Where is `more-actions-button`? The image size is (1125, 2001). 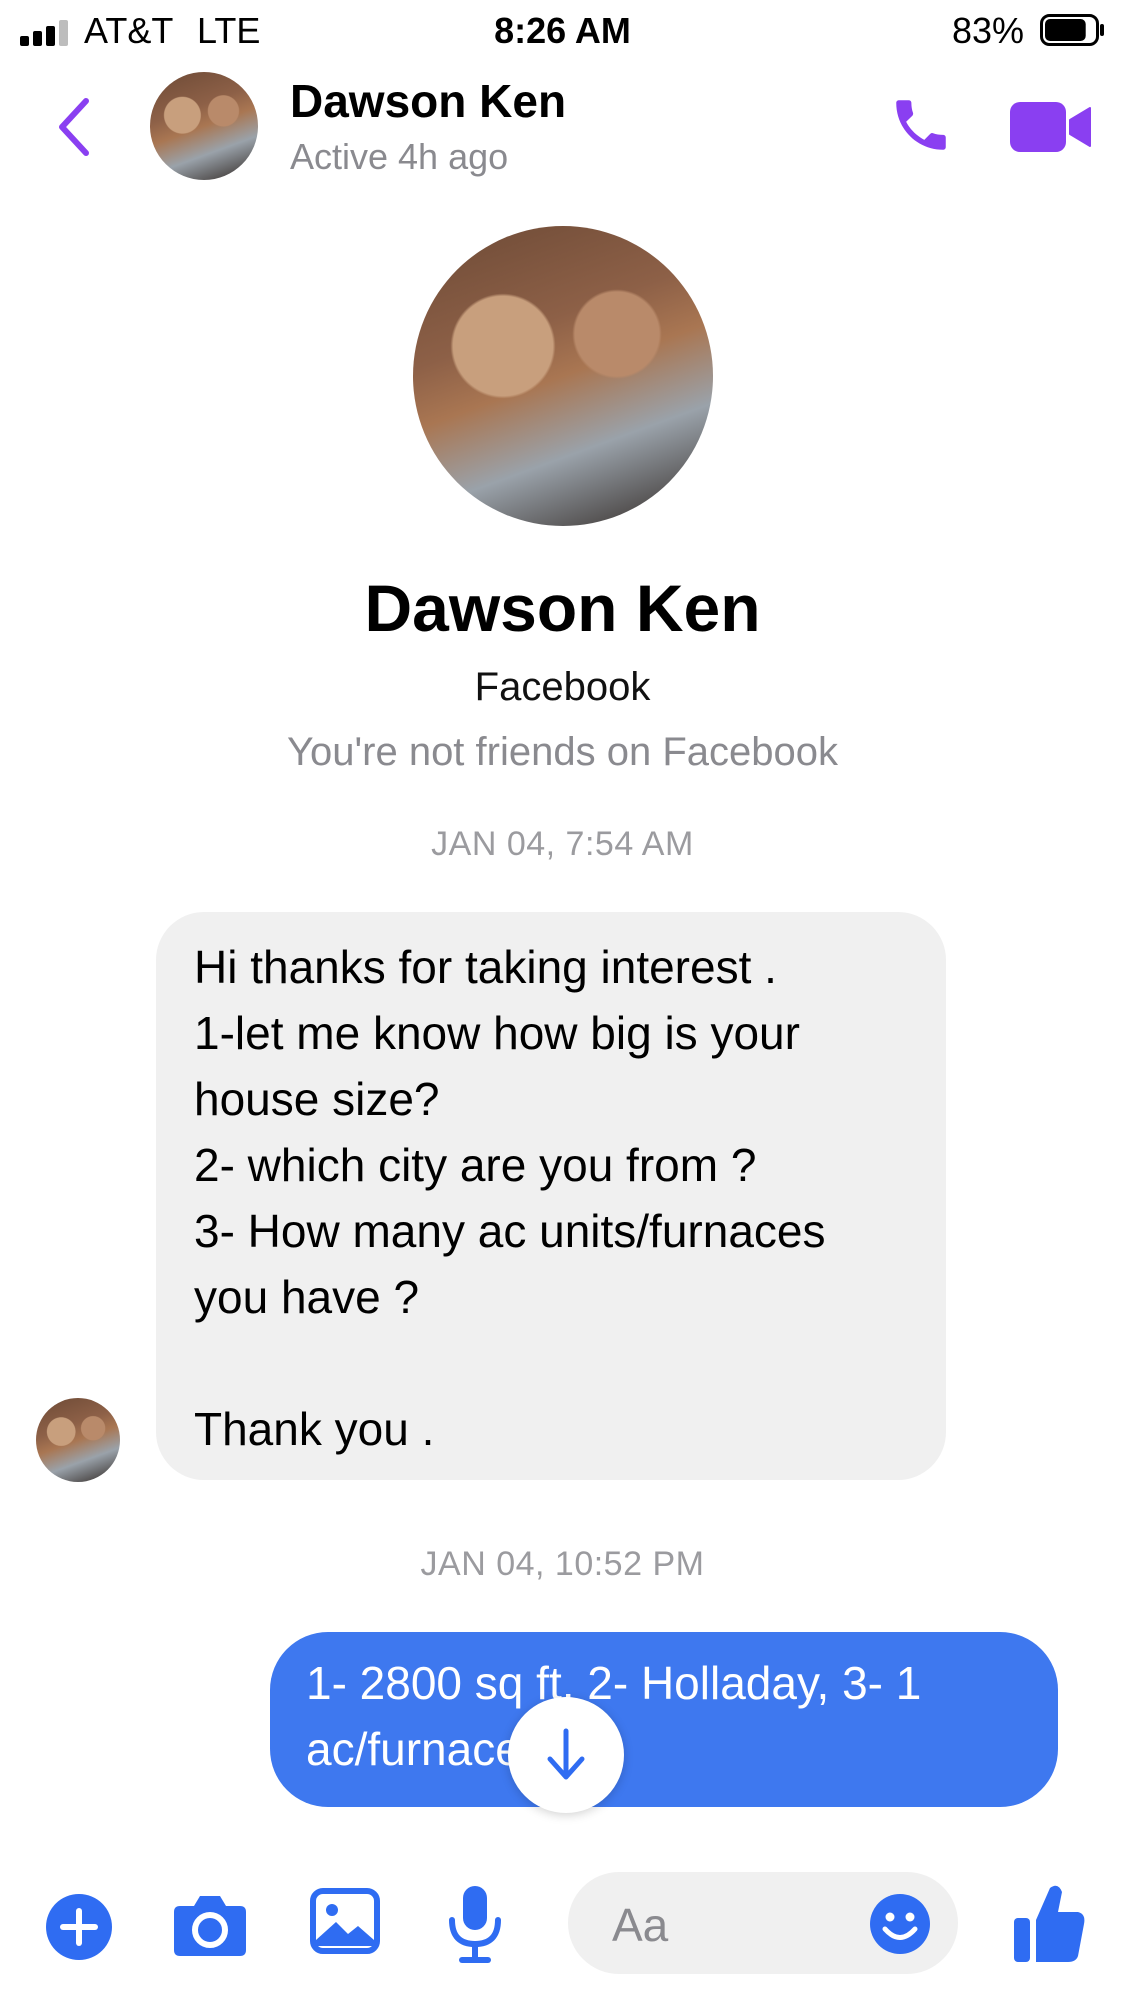
more-actions-button is located at coordinates (79, 1927).